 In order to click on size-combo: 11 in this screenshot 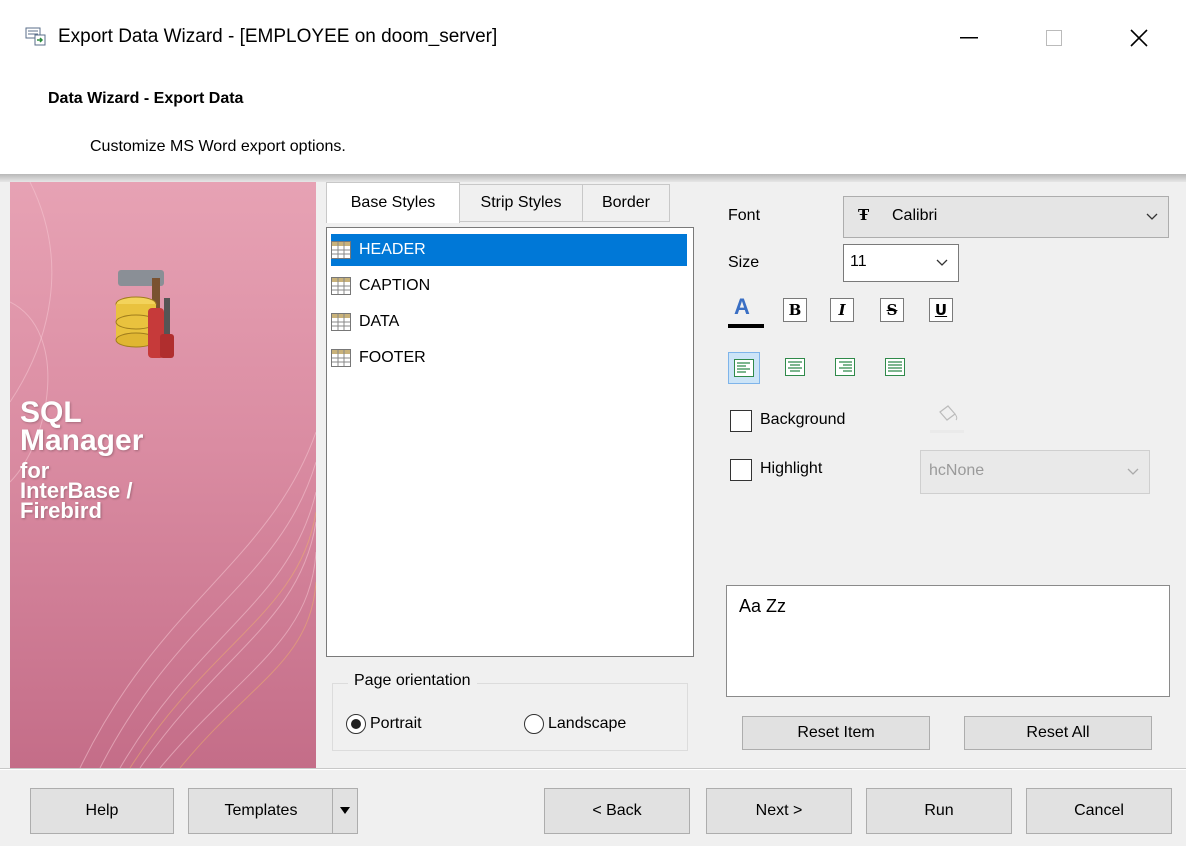, I will do `click(901, 263)`.